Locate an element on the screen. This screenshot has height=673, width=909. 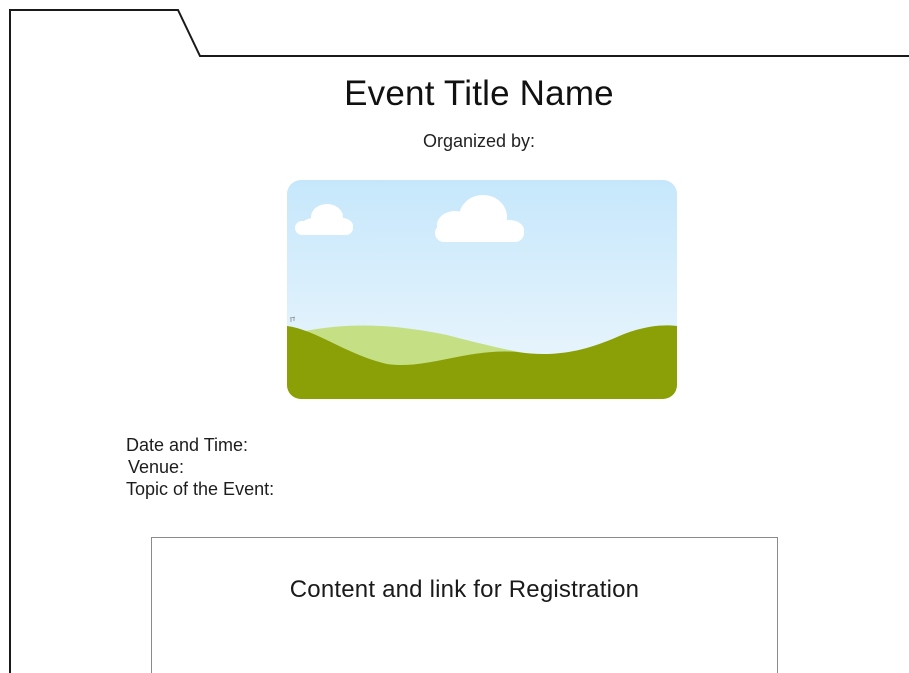
landscape-placeholder-icon is located at coordinates (482, 289).